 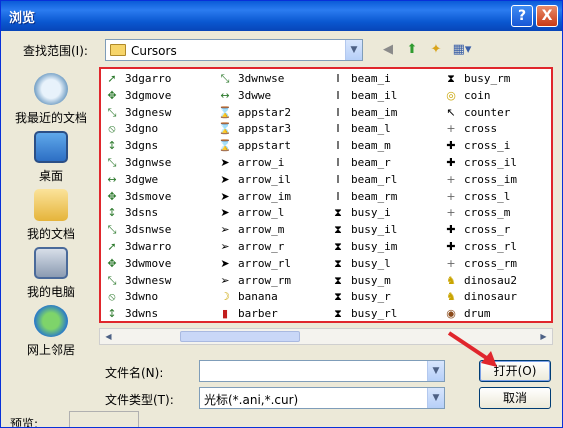 I want to click on file-item: + cross, so click(x=470, y=129).